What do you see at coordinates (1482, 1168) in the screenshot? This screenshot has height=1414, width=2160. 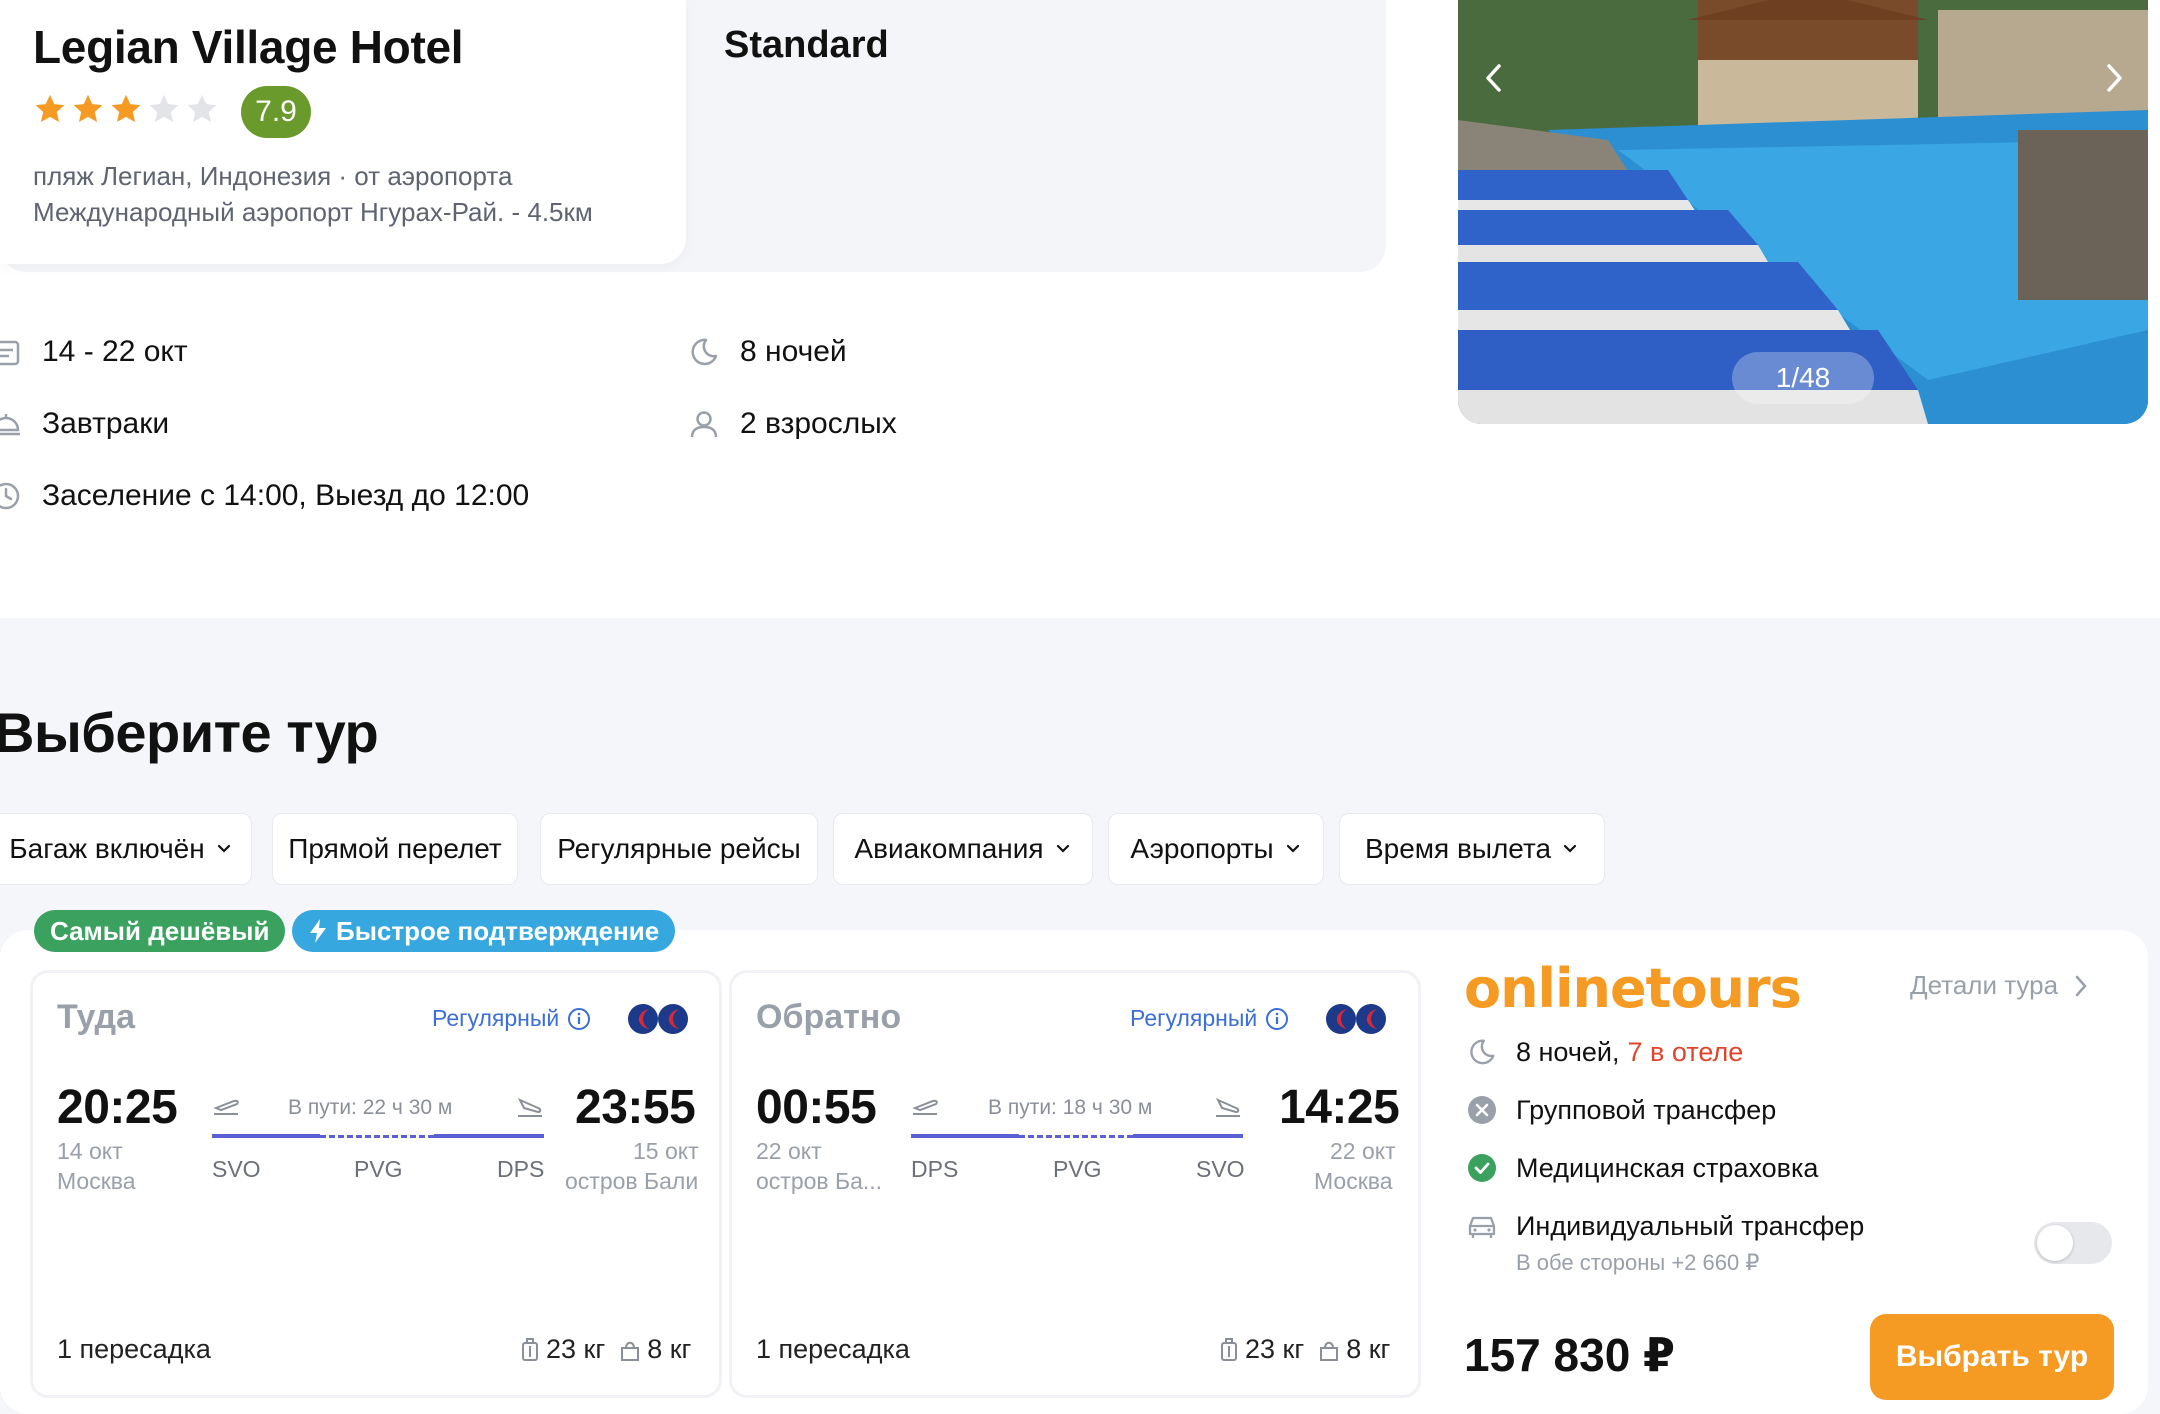 I see `check-circle-icon` at bounding box center [1482, 1168].